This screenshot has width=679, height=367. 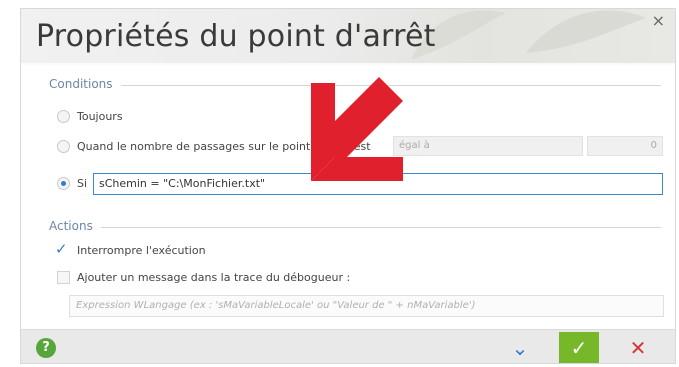 What do you see at coordinates (586, 31) in the screenshot?
I see `decorative-leaf` at bounding box center [586, 31].